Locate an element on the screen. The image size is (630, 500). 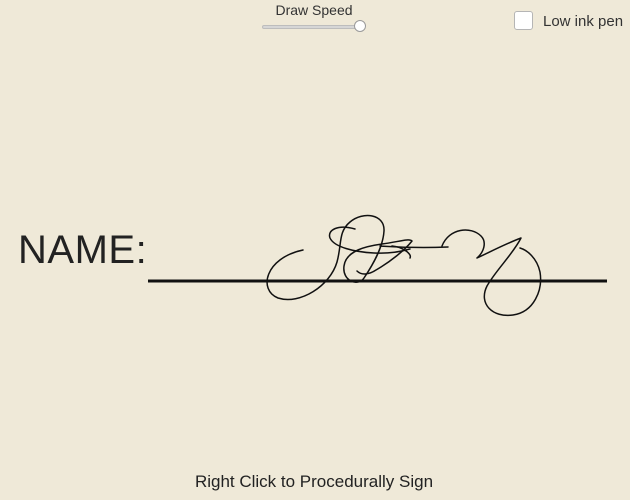
signature-strokes is located at coordinates (404, 265).